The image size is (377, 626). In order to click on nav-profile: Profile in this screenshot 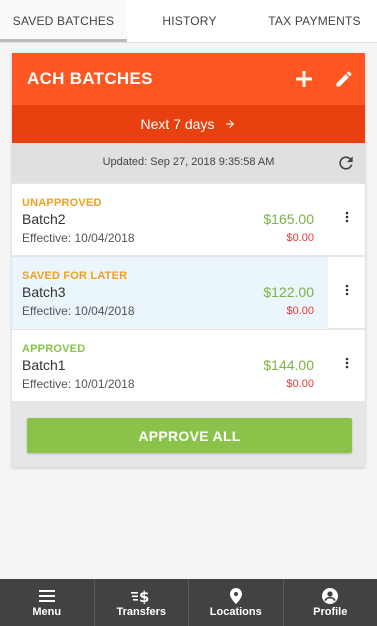, I will do `click(330, 602)`.